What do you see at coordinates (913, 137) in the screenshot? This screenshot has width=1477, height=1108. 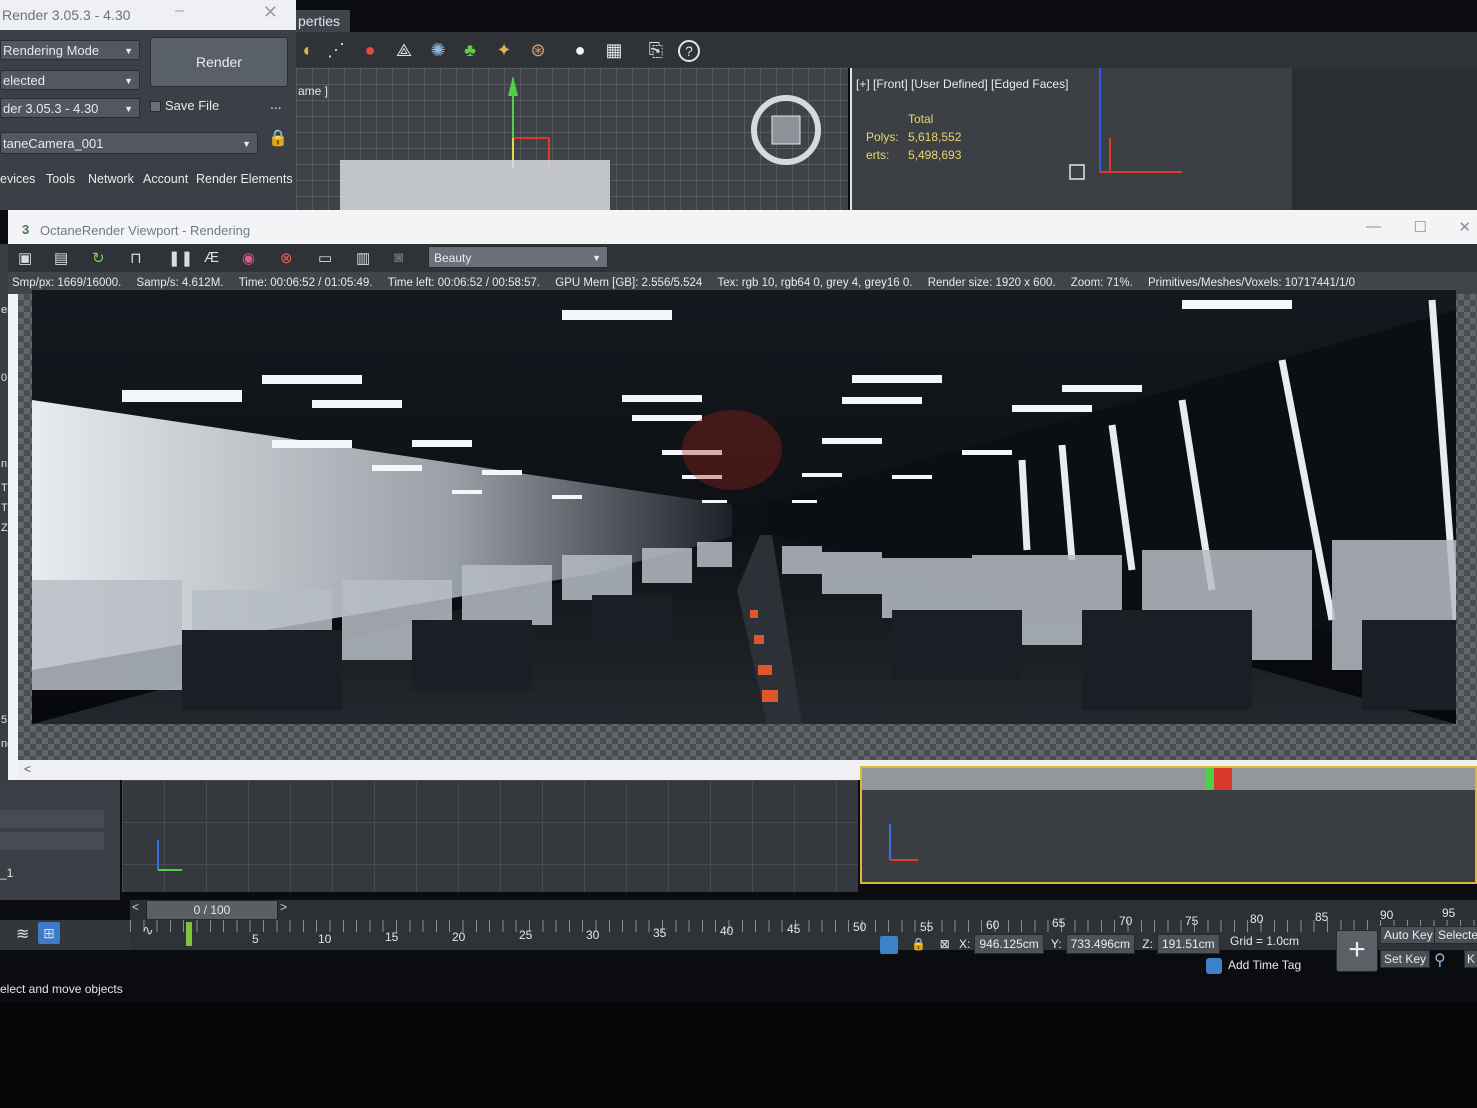 I see `scene-stats: Total Polys: 5,618,552 erts: 5,498,693` at bounding box center [913, 137].